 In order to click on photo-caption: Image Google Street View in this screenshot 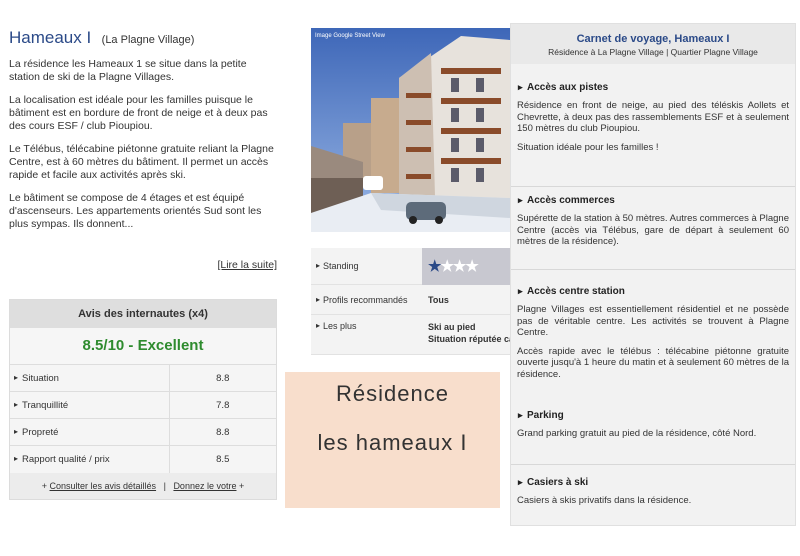, I will do `click(350, 36)`.